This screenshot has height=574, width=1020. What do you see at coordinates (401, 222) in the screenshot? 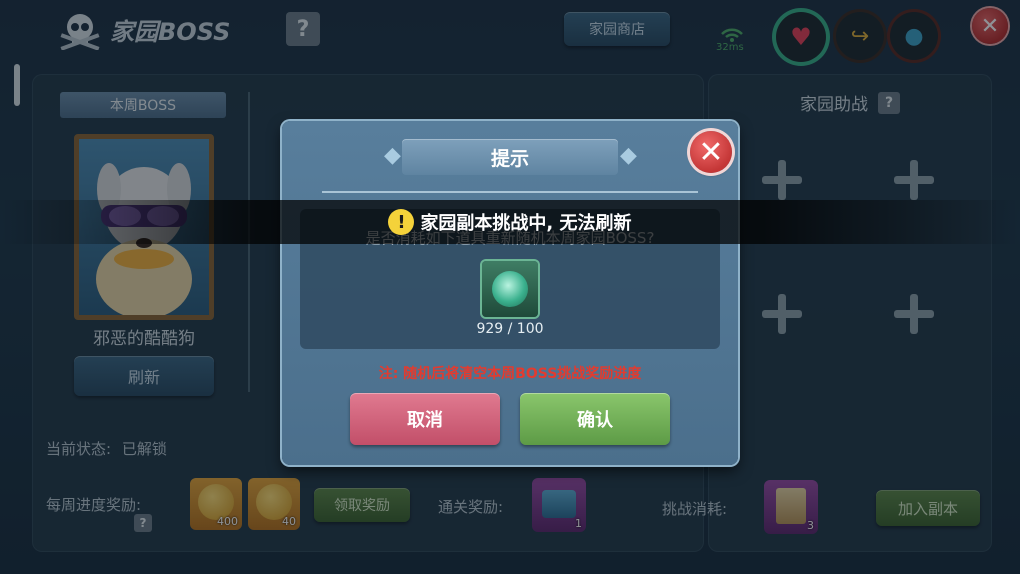
I see `warning-icon: !` at bounding box center [401, 222].